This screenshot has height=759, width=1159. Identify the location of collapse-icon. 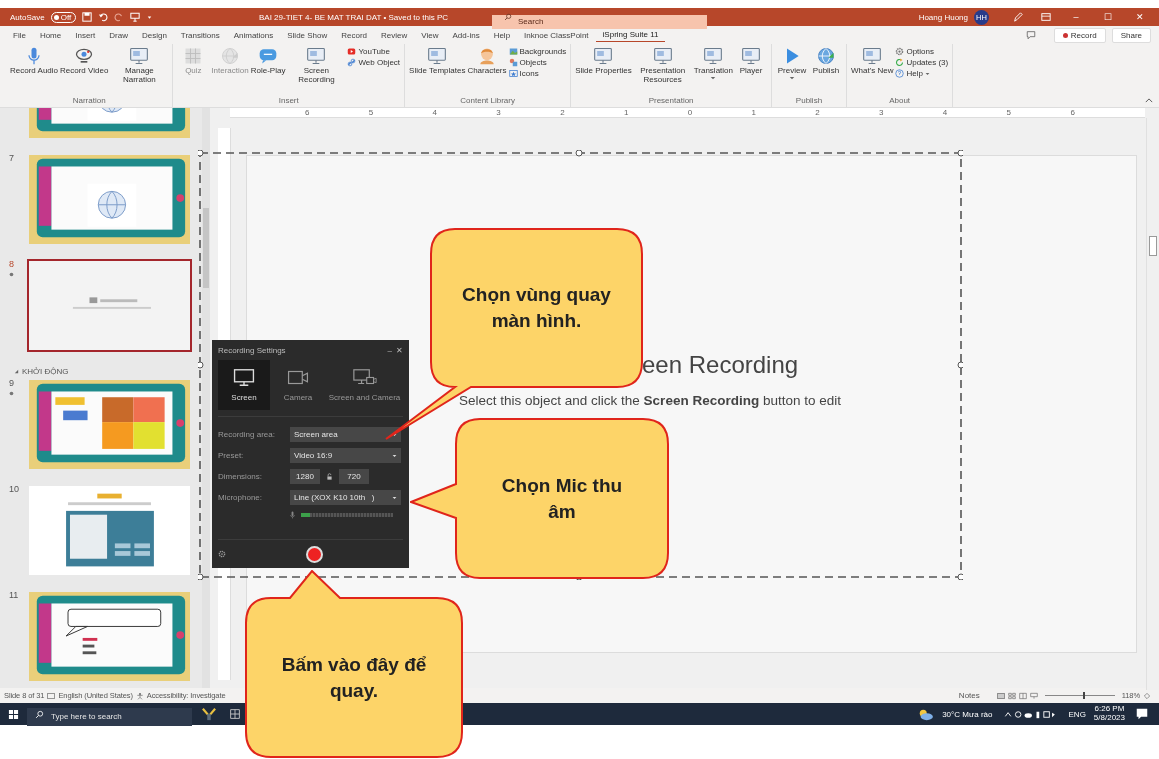
(16, 371).